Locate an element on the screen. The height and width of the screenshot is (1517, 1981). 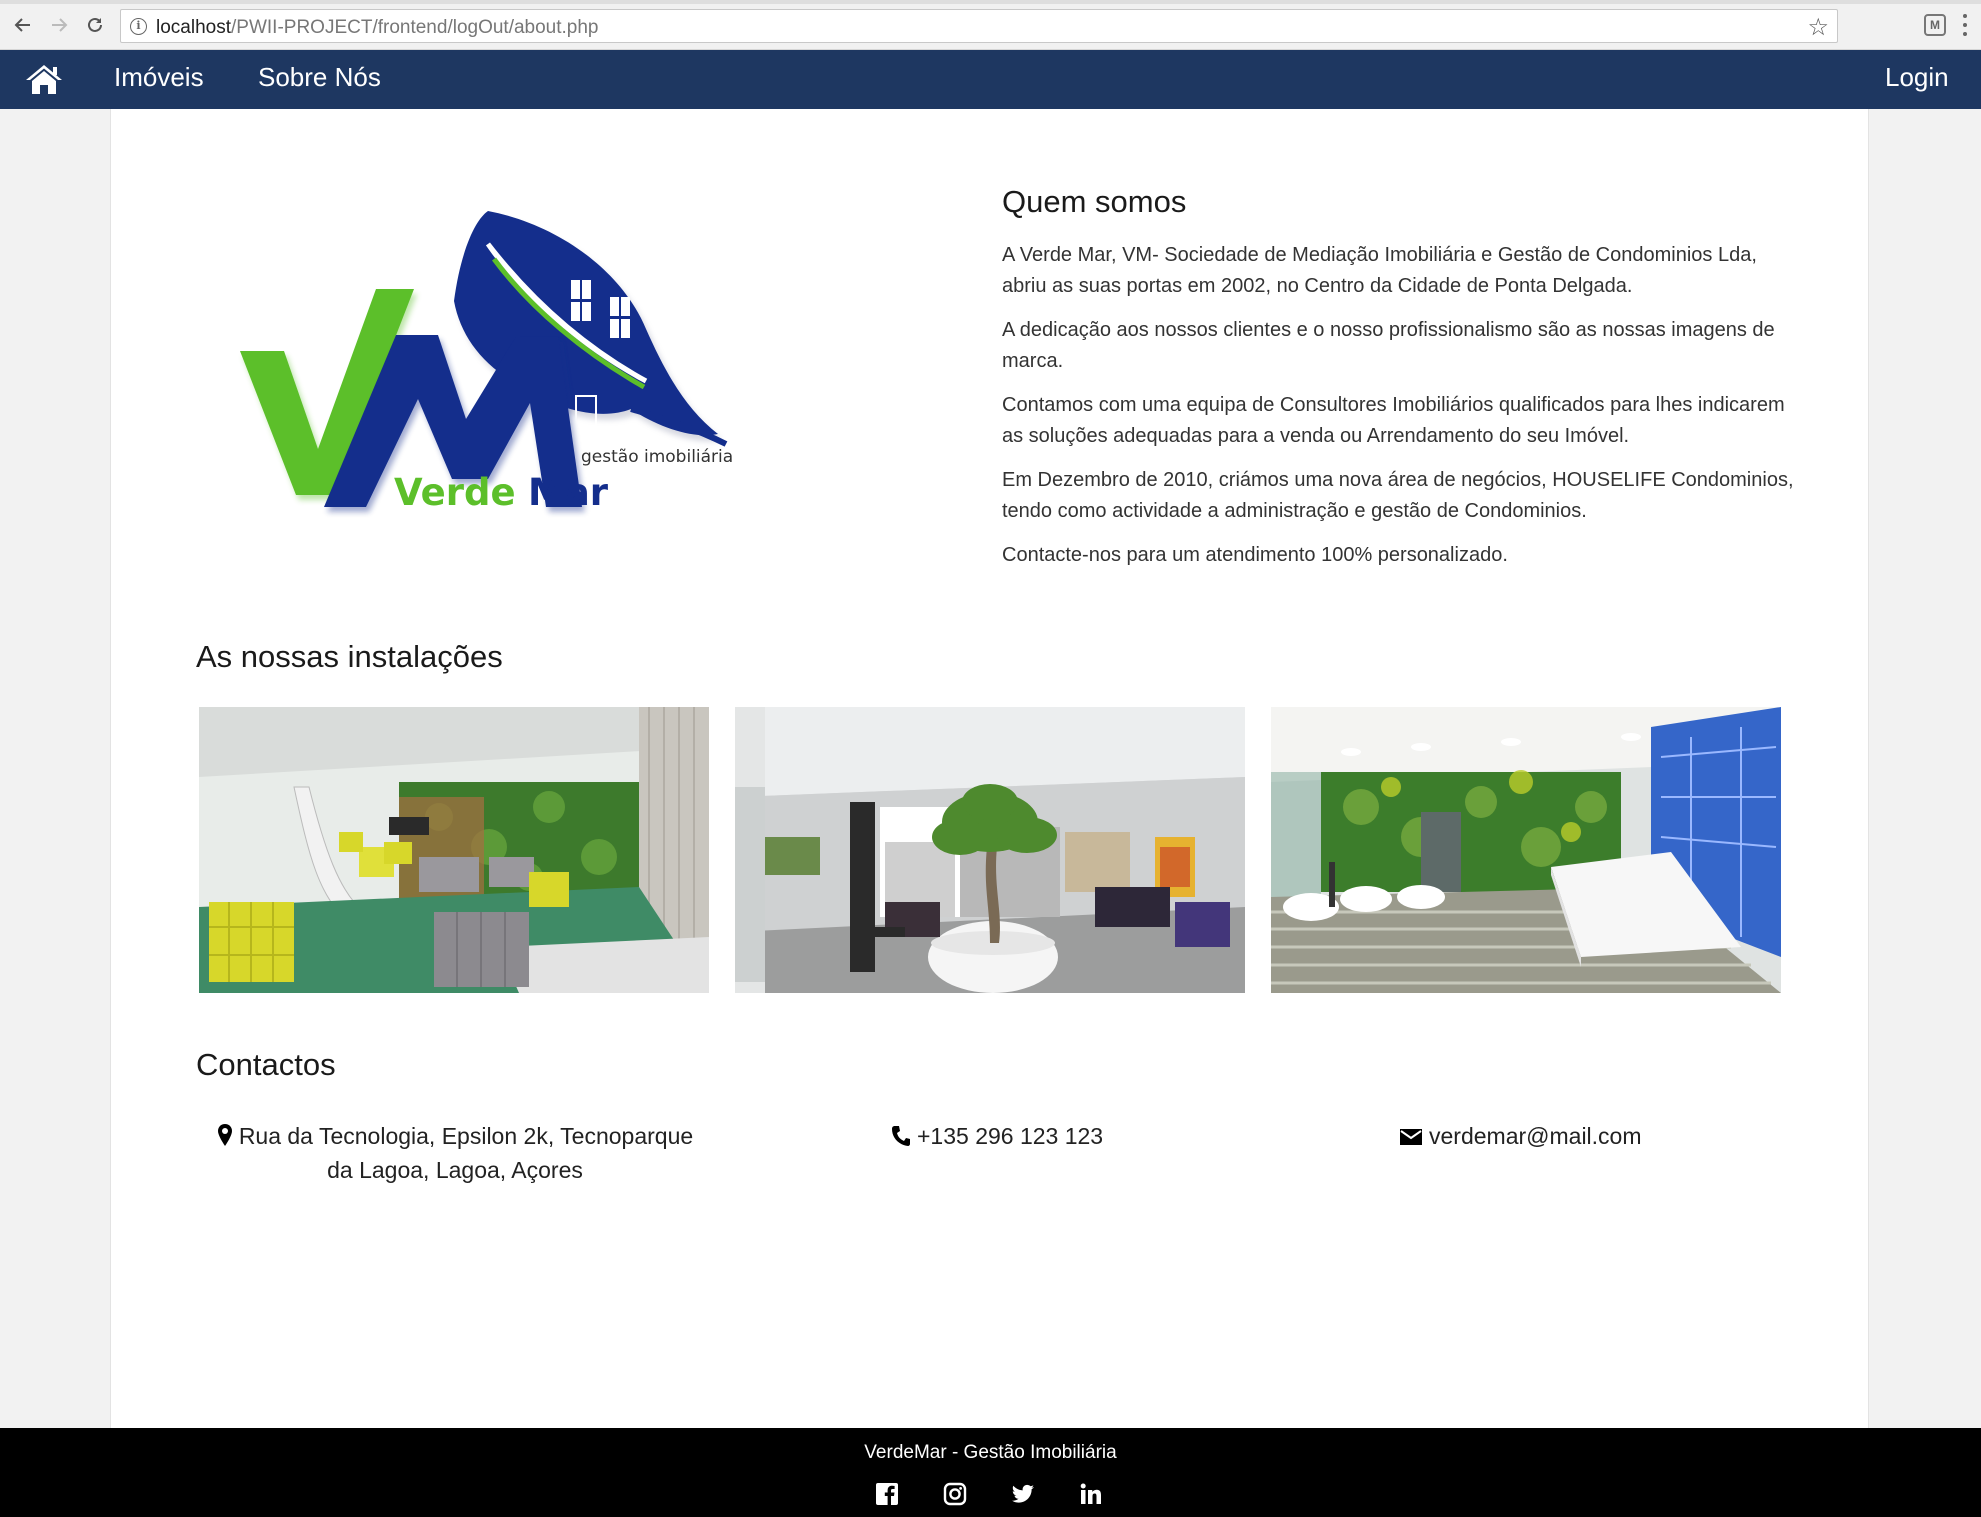
contacts-title: Contactos is located at coordinates (266, 1064).